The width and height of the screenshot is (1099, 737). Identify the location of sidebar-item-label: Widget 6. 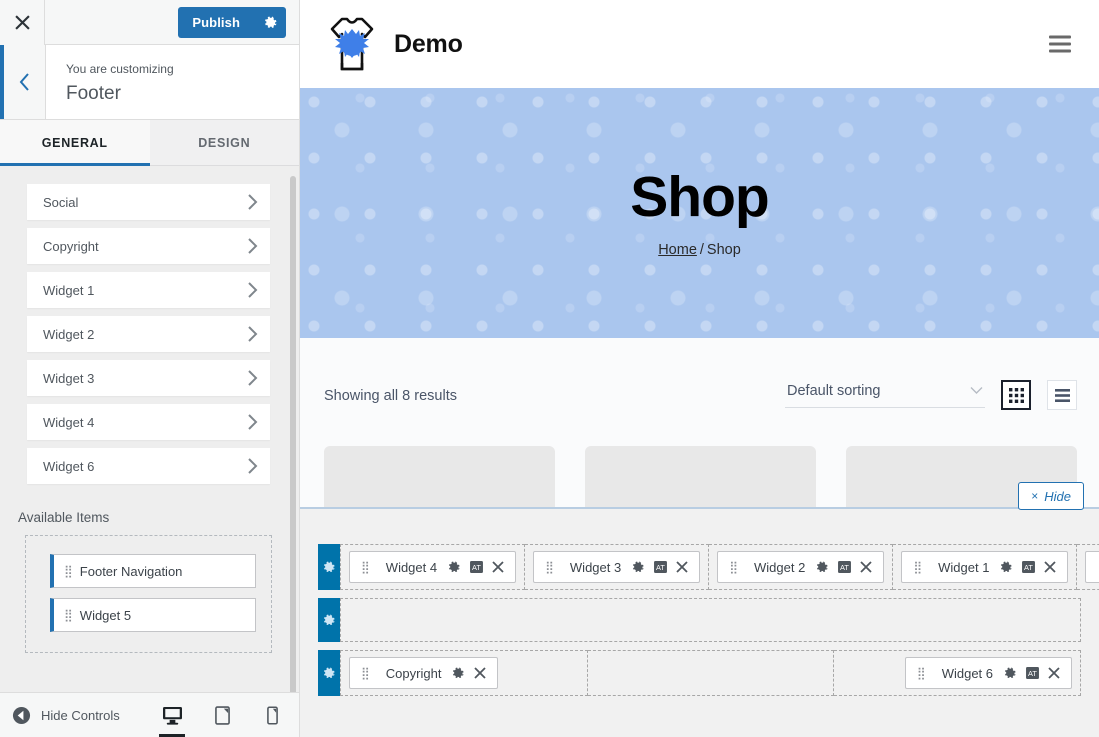
(69, 466).